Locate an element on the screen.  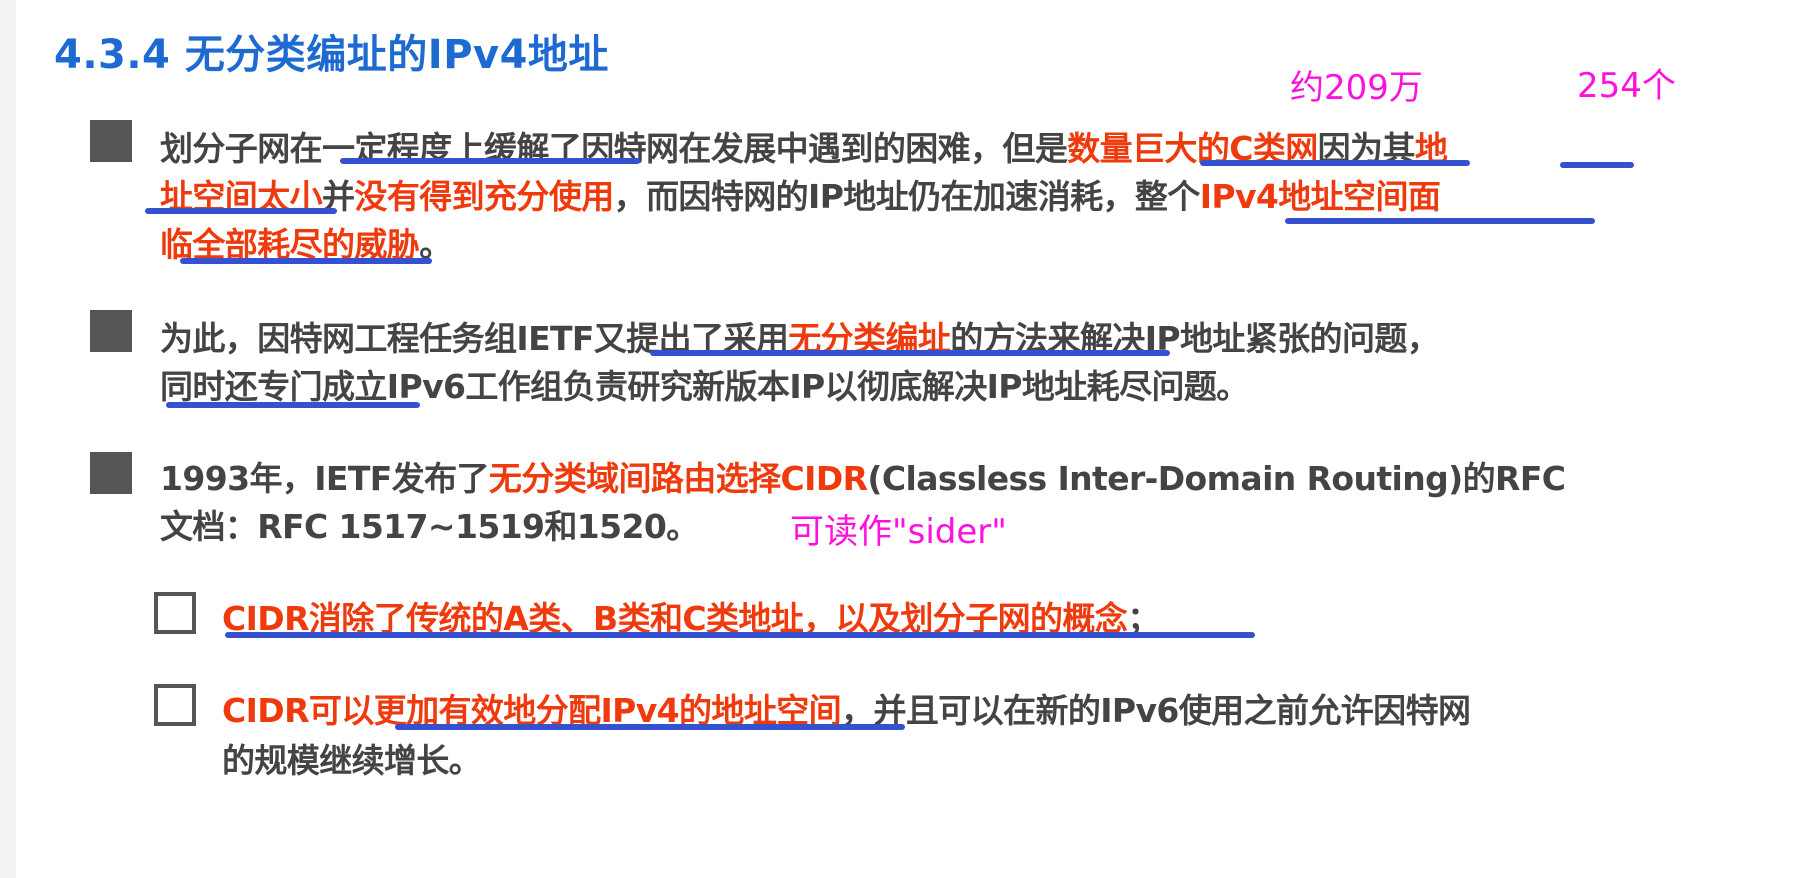
highlight-text: 没有得到充分使用 is located at coordinates (484, 196).